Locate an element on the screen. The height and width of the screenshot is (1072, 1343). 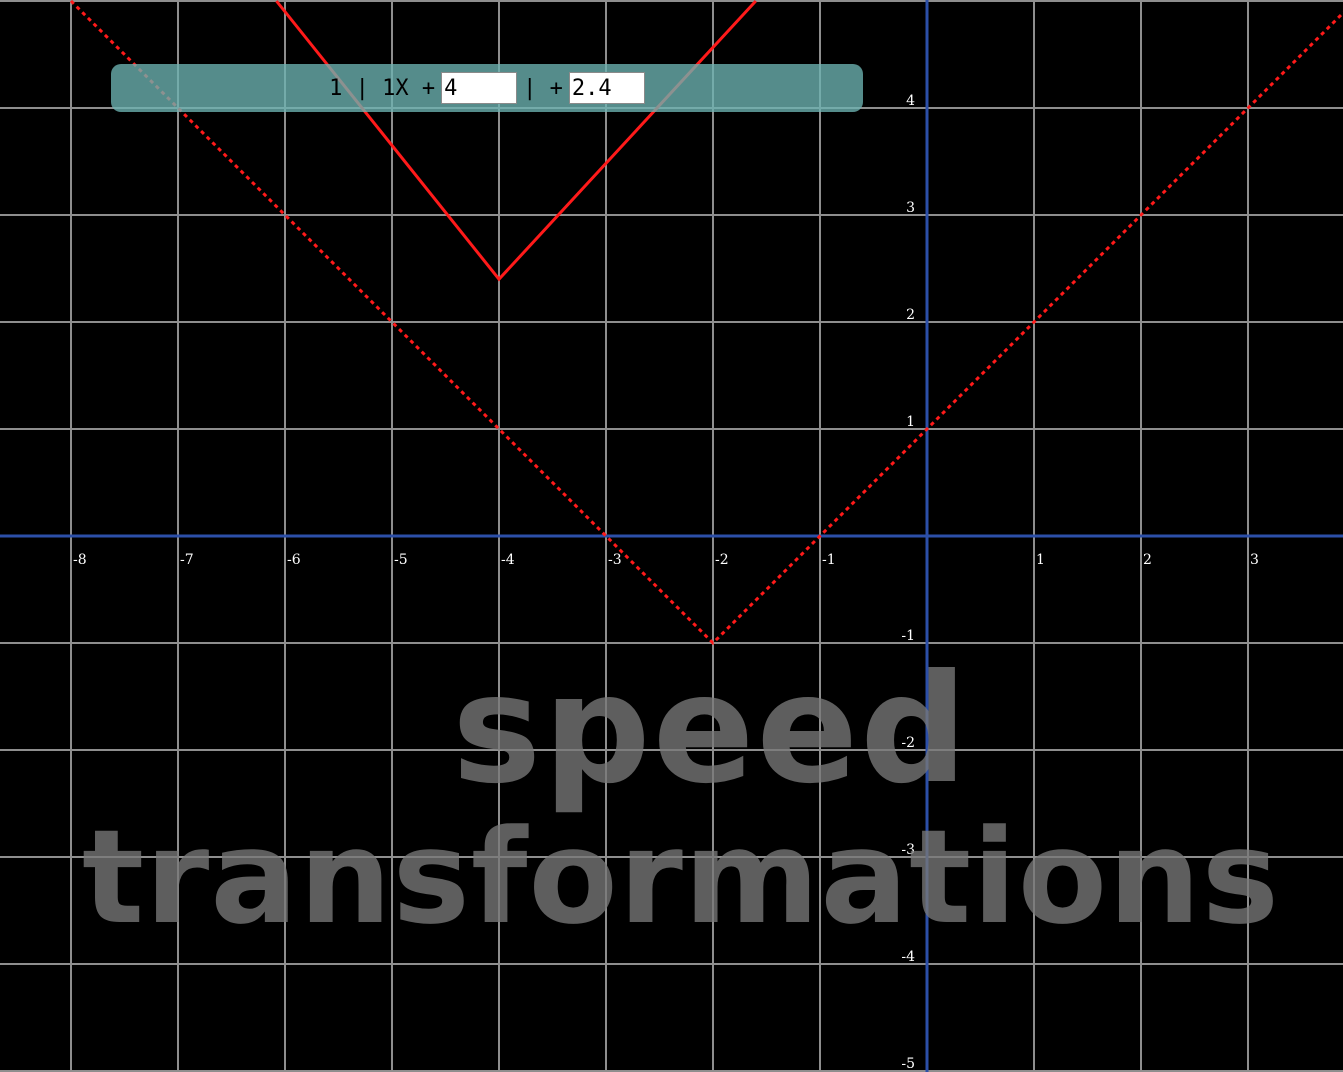
y-tick-label: -2 is located at coordinates (908, 743).